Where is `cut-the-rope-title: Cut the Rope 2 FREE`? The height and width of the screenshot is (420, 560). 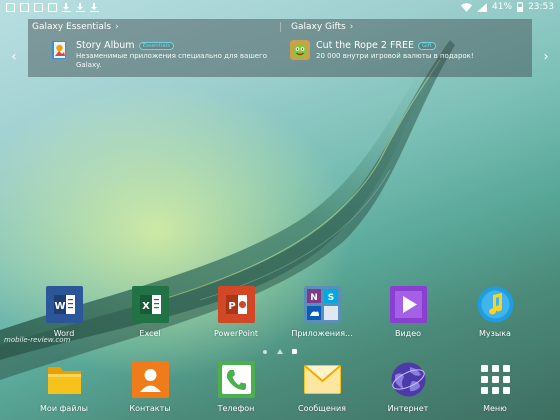 cut-the-rope-title: Cut the Rope 2 FREE is located at coordinates (365, 45).